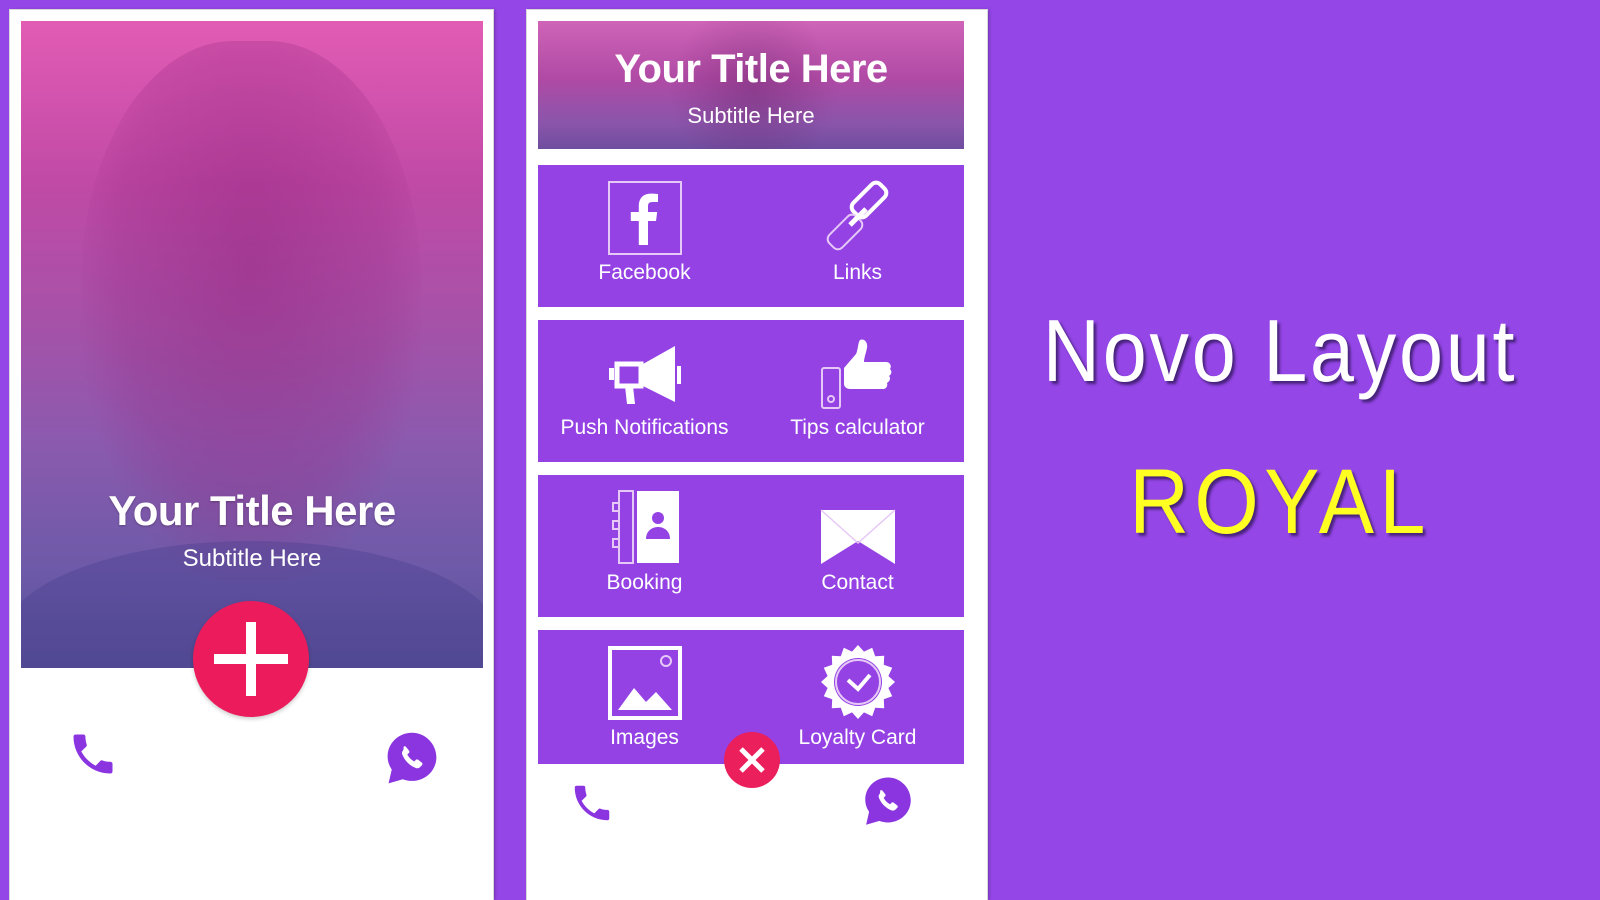  I want to click on tile-facebook: Facebook, so click(644, 236).